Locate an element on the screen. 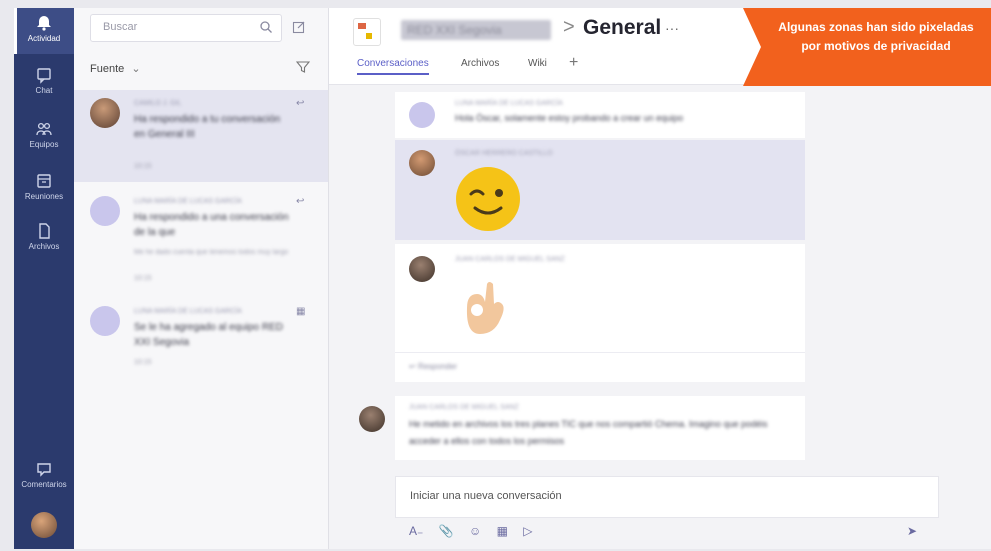 The width and height of the screenshot is (991, 551). message-card: ÓSCAR HERRERO CASTILLO is located at coordinates (600, 190).